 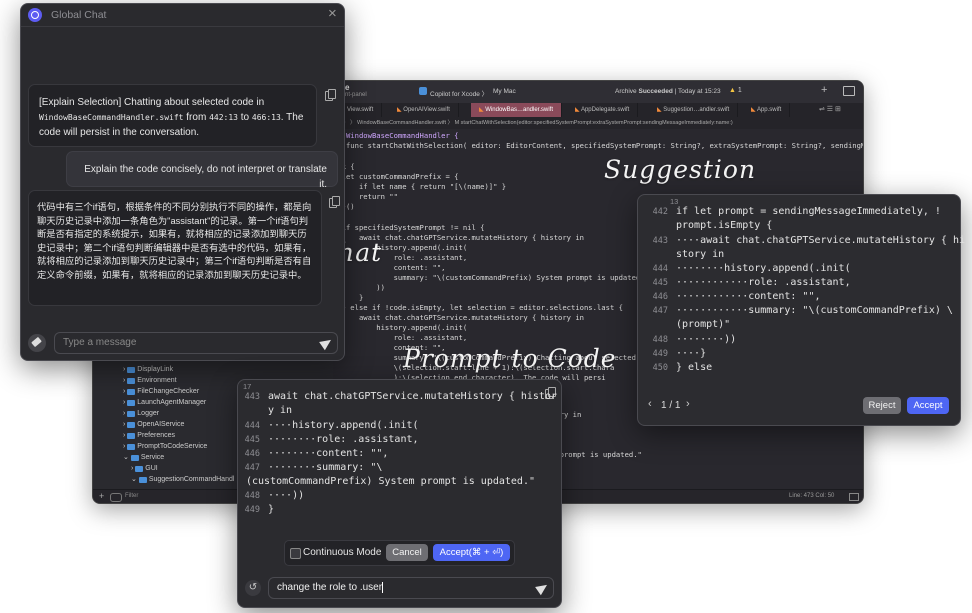 What do you see at coordinates (751, 282) in the screenshot?
I see `suggestion-line: 445 ············role: .assistant,` at bounding box center [751, 282].